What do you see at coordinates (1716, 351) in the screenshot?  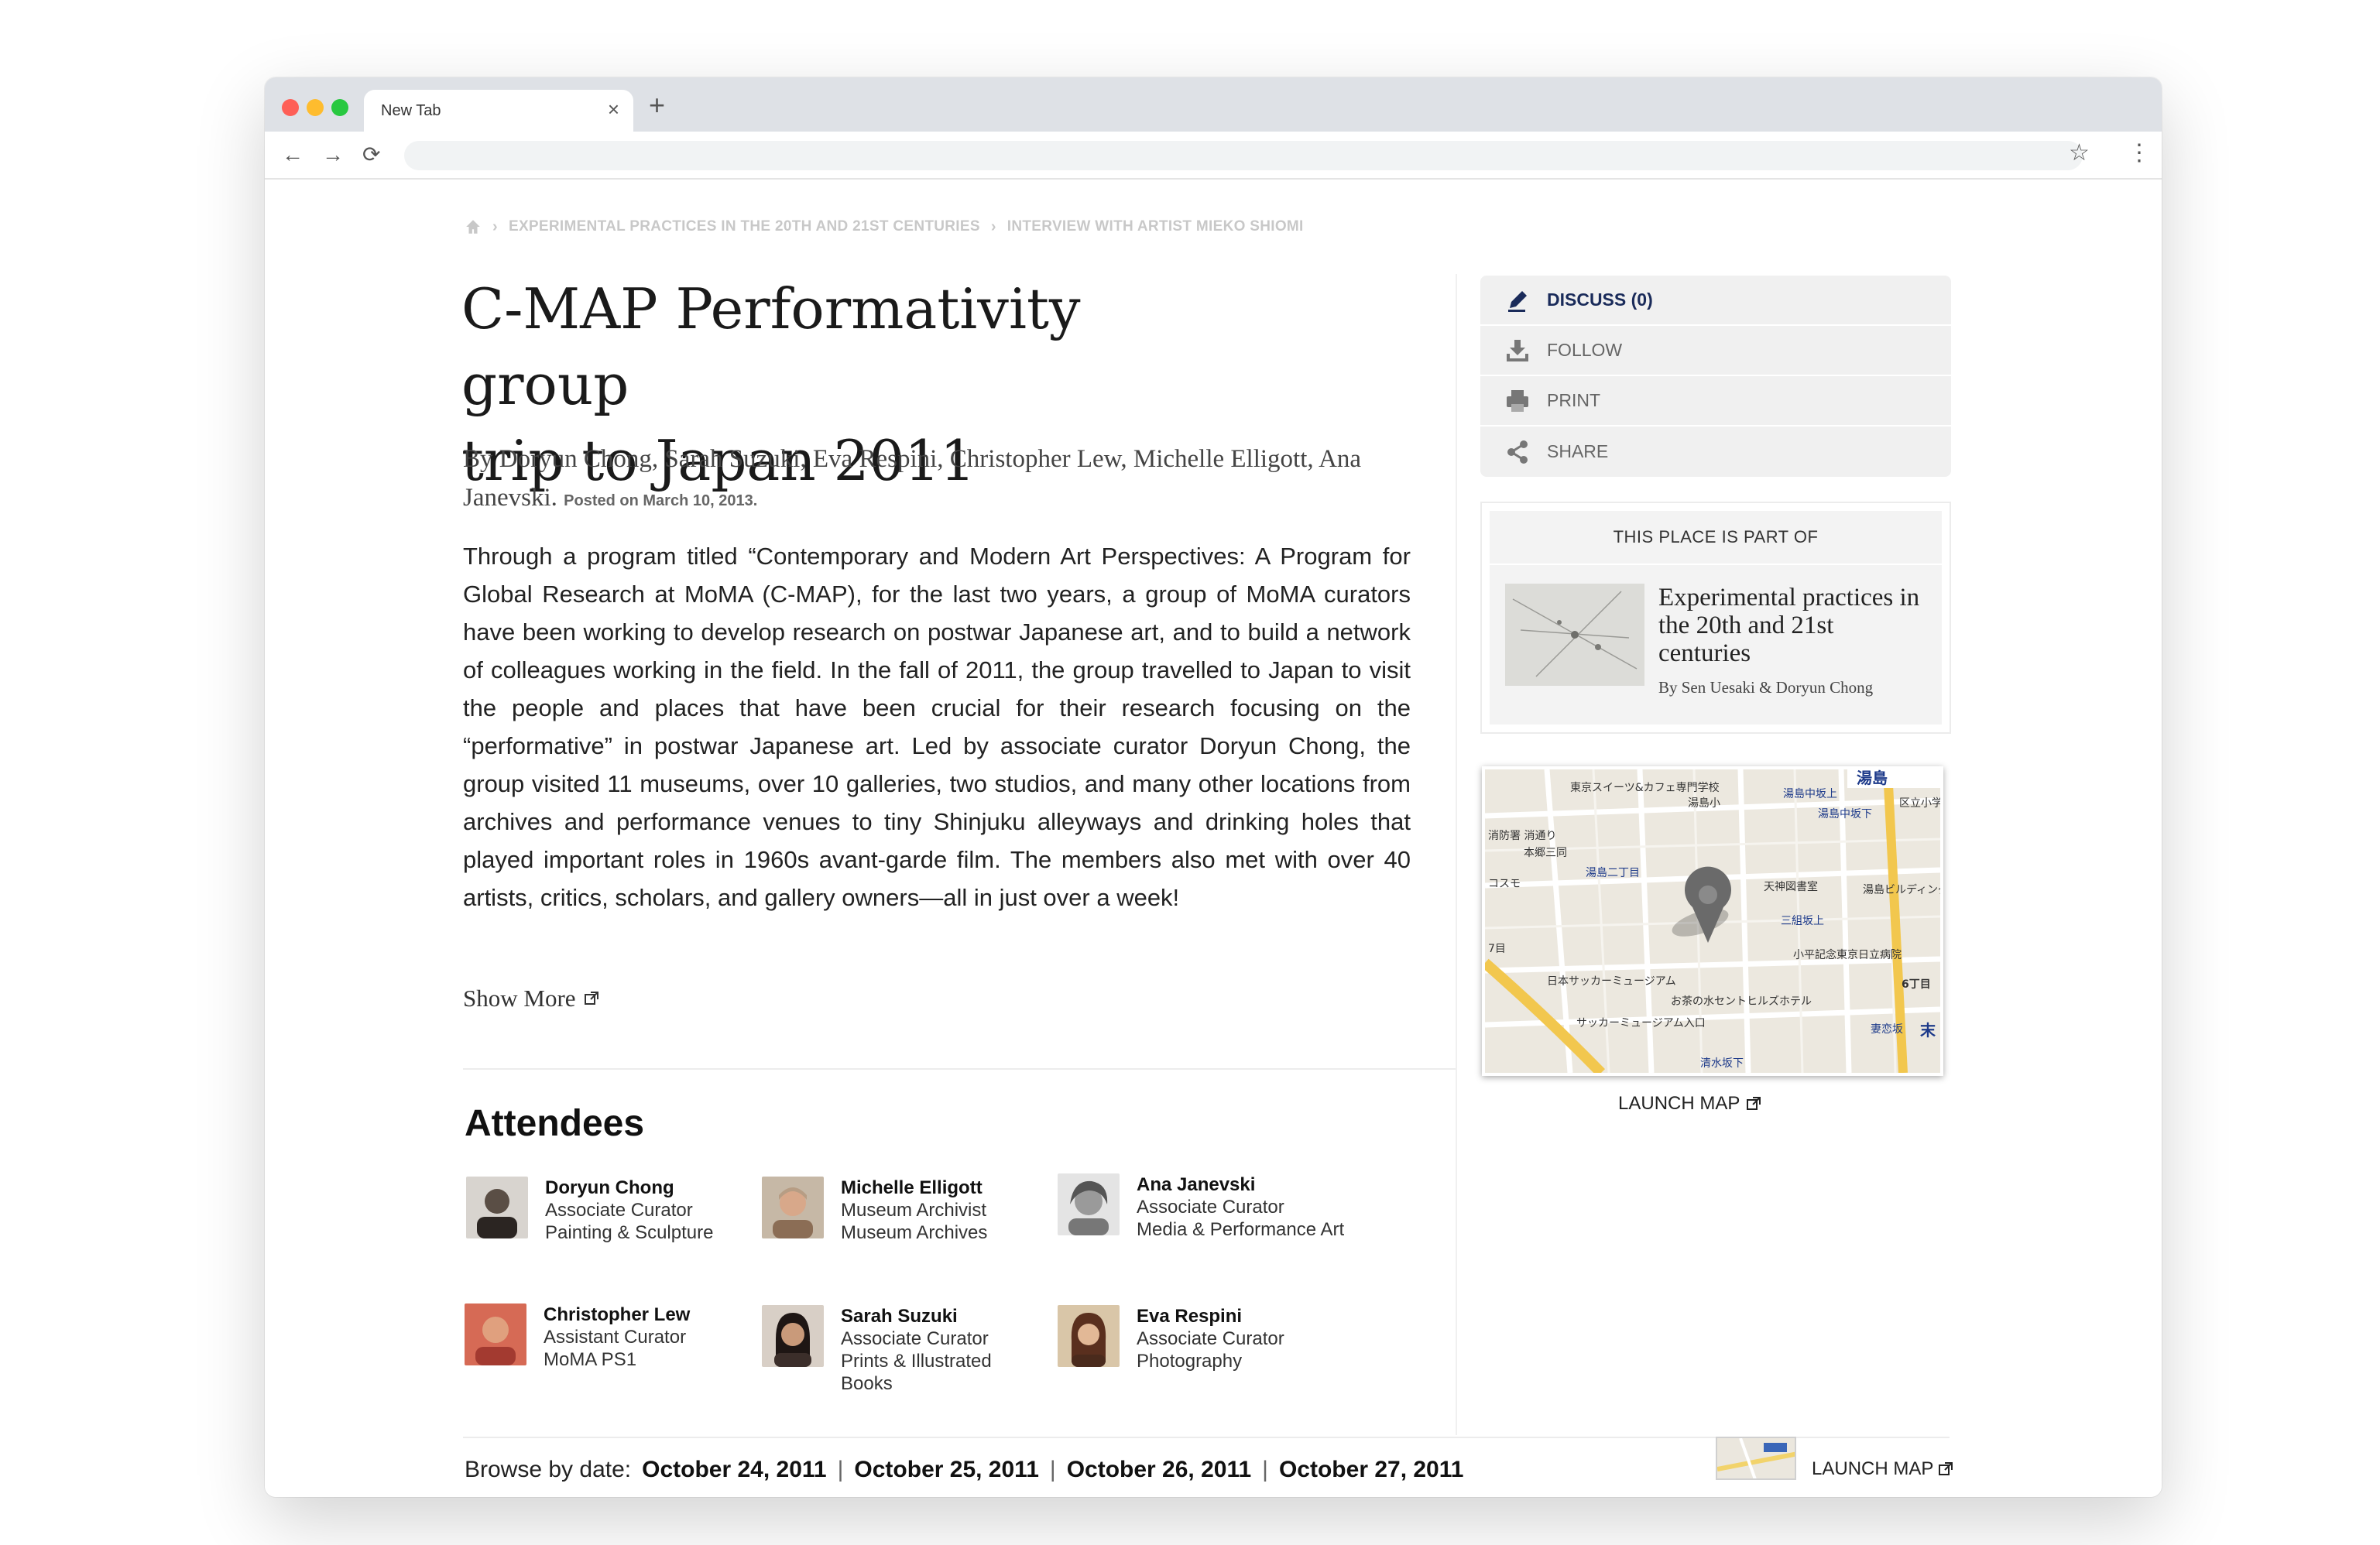 I see `follow-button: FOLLOW` at bounding box center [1716, 351].